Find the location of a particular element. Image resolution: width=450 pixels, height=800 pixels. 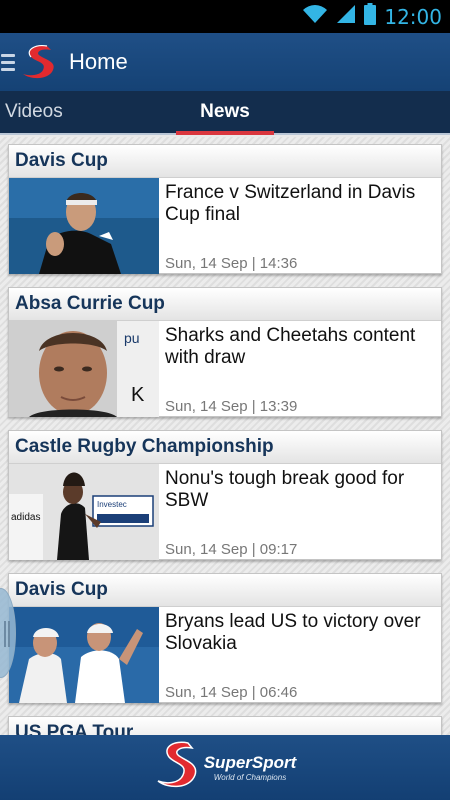

card-category: US PGA Tour is located at coordinates (225, 726).